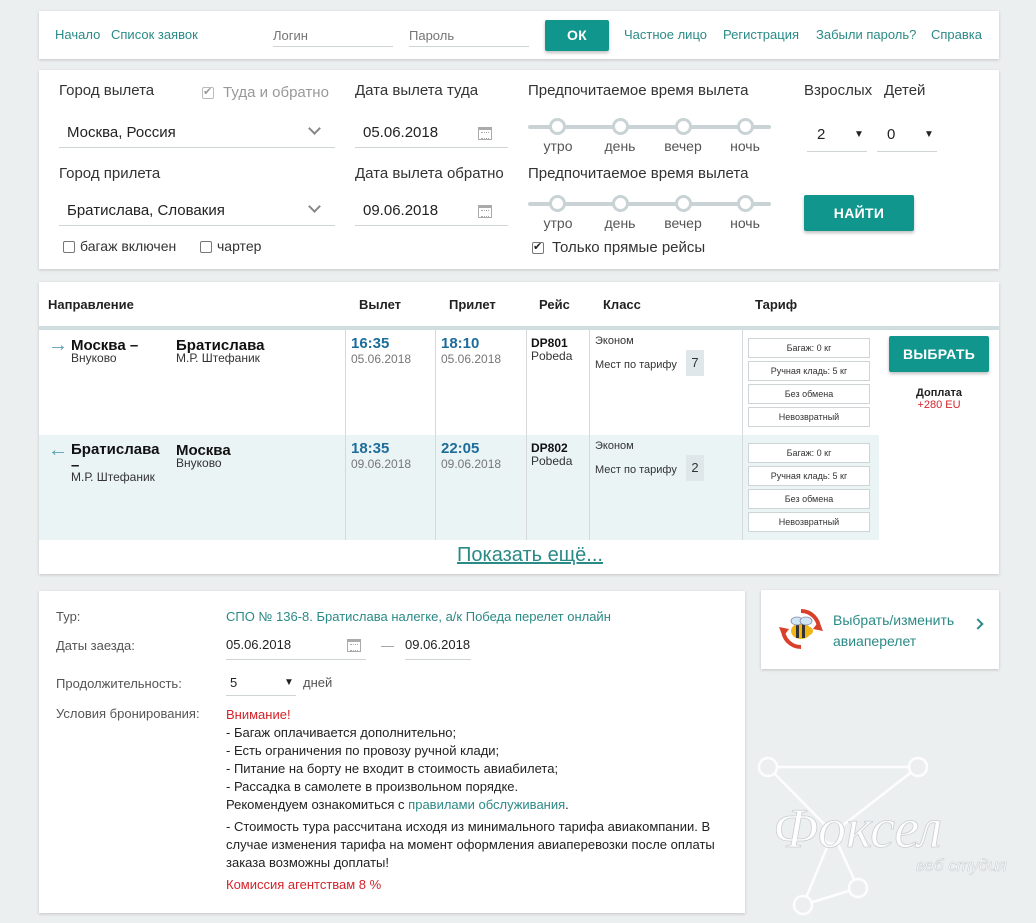 The image size is (1036, 923). I want to click on chevron-down-icon, so click(314, 206).